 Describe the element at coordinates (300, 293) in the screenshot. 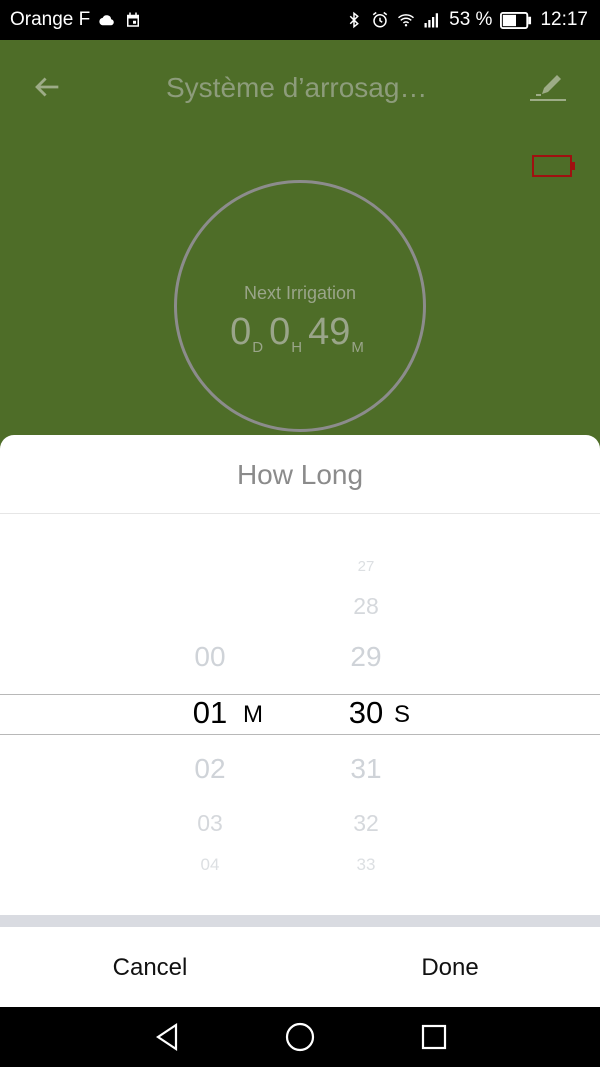

I see `next-irrigation-label: Next Irrigation` at that location.